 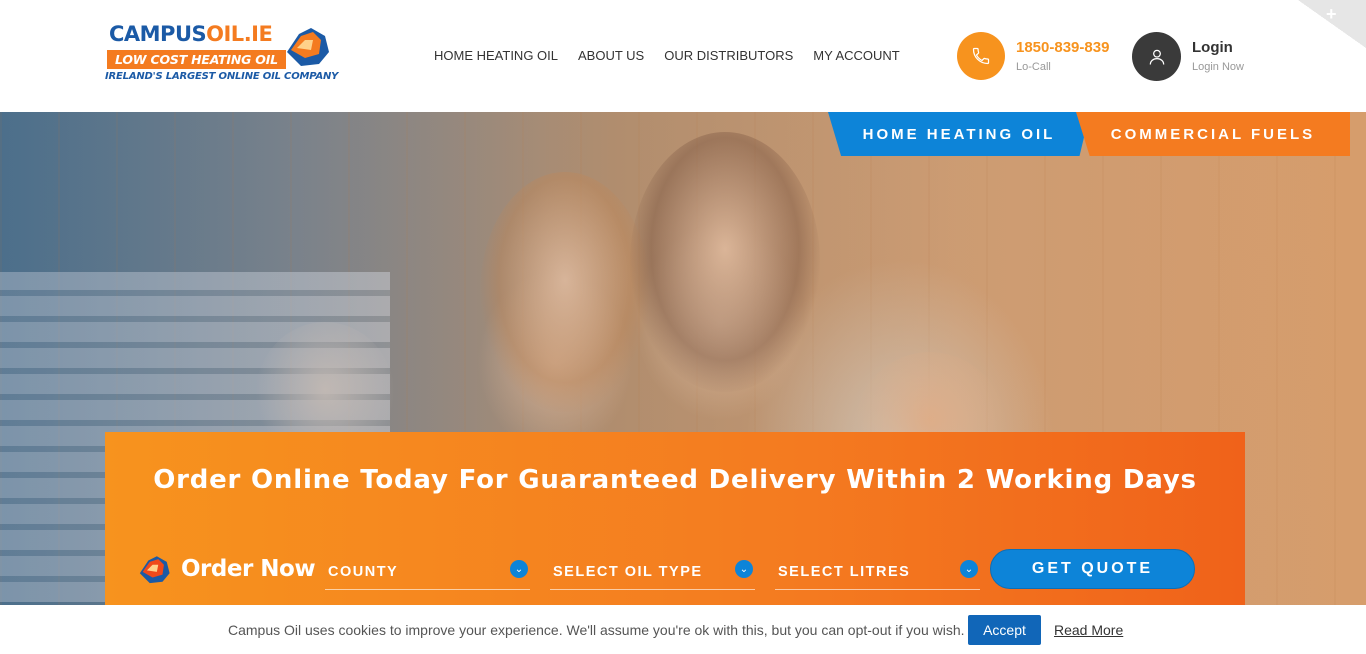 I want to click on nav-item-about-us: ABOUT US, so click(x=611, y=55).